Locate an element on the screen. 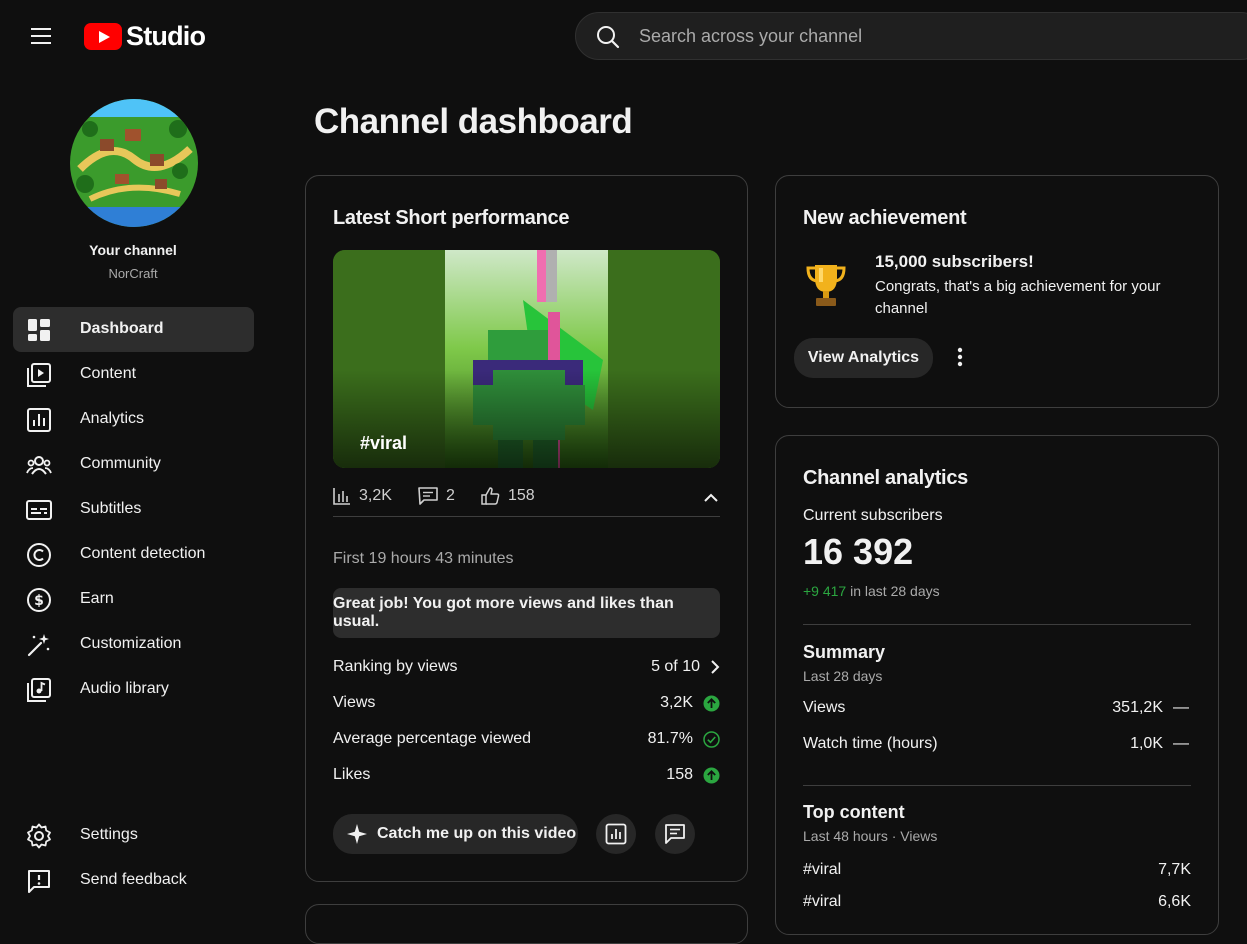 The image size is (1247, 944). search-input is located at coordinates (919, 36).